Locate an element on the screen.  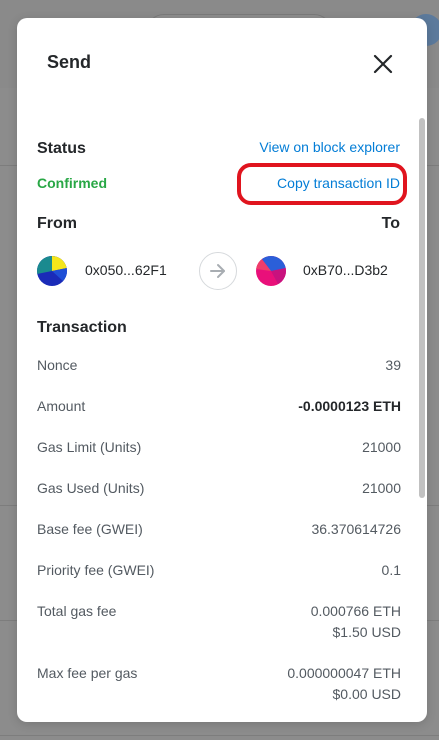
row-value: 39 is located at coordinates (393, 365).